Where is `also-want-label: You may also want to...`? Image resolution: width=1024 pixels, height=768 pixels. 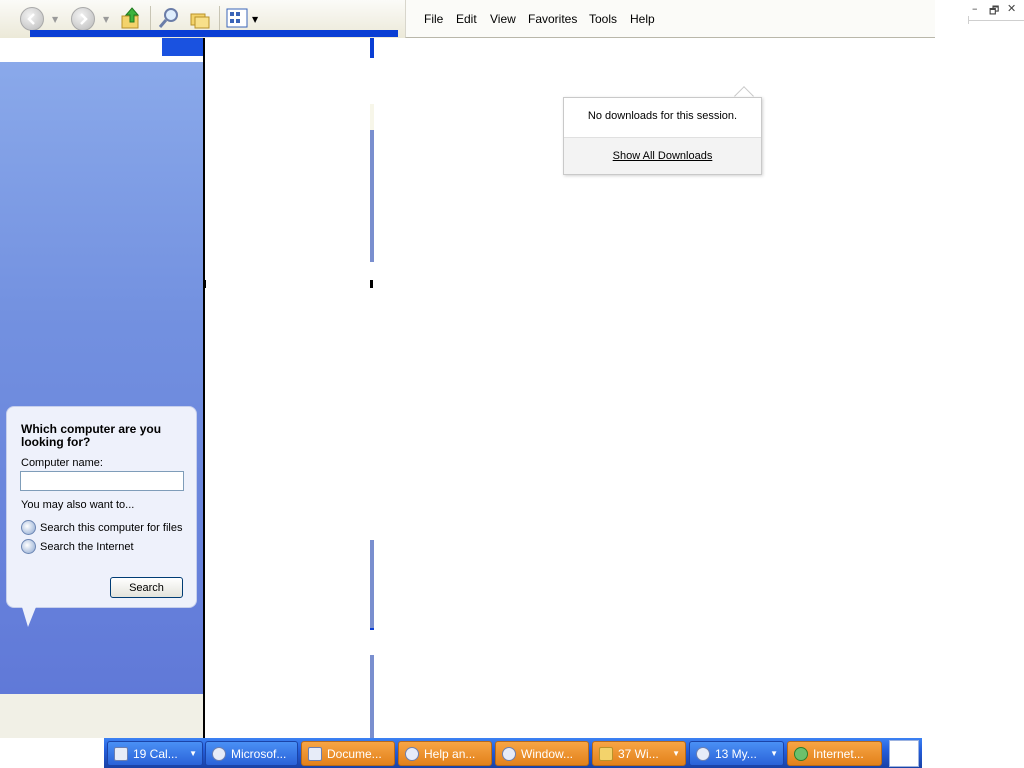
also-want-label: You may also want to... is located at coordinates (78, 505).